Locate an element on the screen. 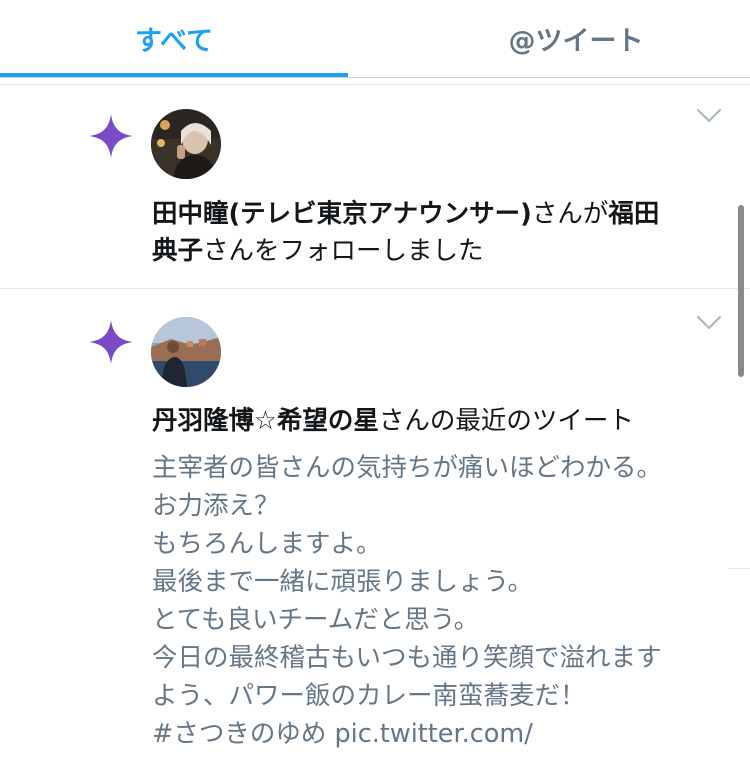 The height and width of the screenshot is (759, 750). tweet-line: 最後まで一緒に頑張りましょう。 is located at coordinates (342, 582).